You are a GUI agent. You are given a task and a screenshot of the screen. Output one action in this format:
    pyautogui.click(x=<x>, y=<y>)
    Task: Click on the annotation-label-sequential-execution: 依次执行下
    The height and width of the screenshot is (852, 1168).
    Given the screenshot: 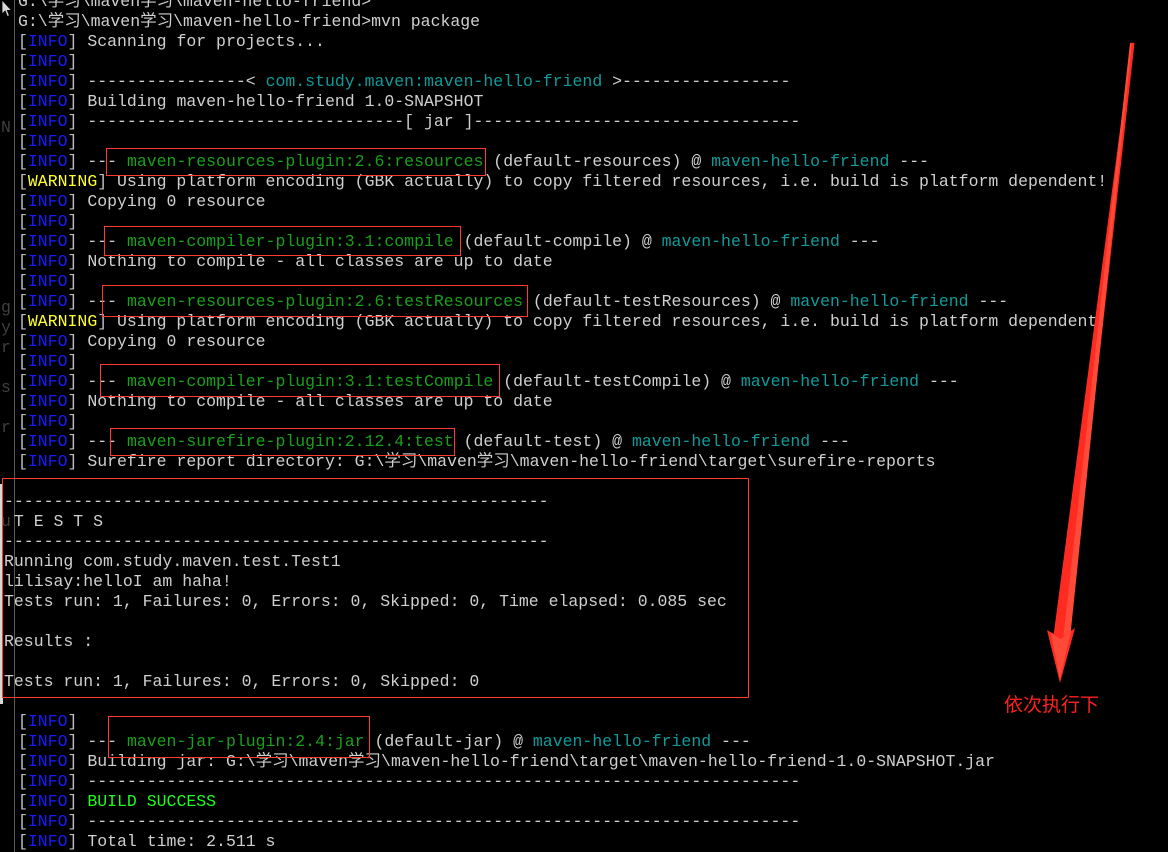 What is the action you would take?
    pyautogui.click(x=1052, y=705)
    